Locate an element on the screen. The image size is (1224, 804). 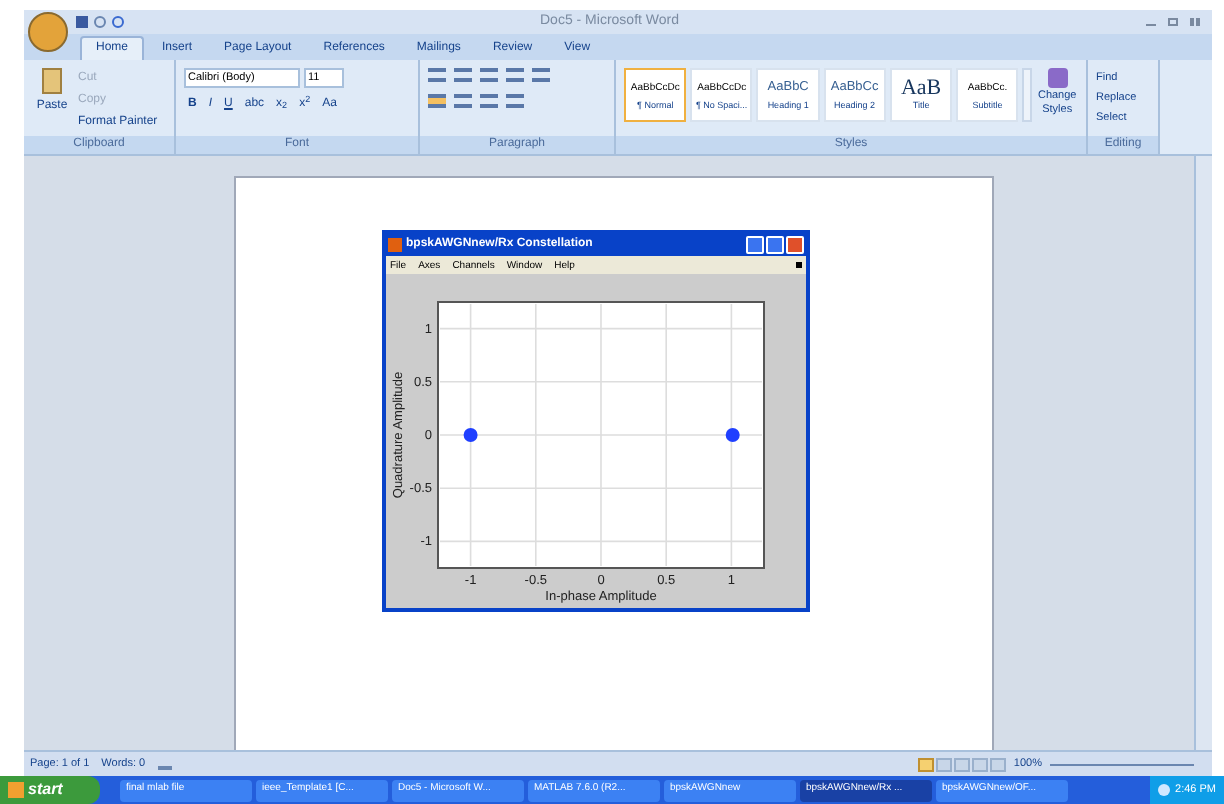
network-icon is located at coordinates (1163, 790).